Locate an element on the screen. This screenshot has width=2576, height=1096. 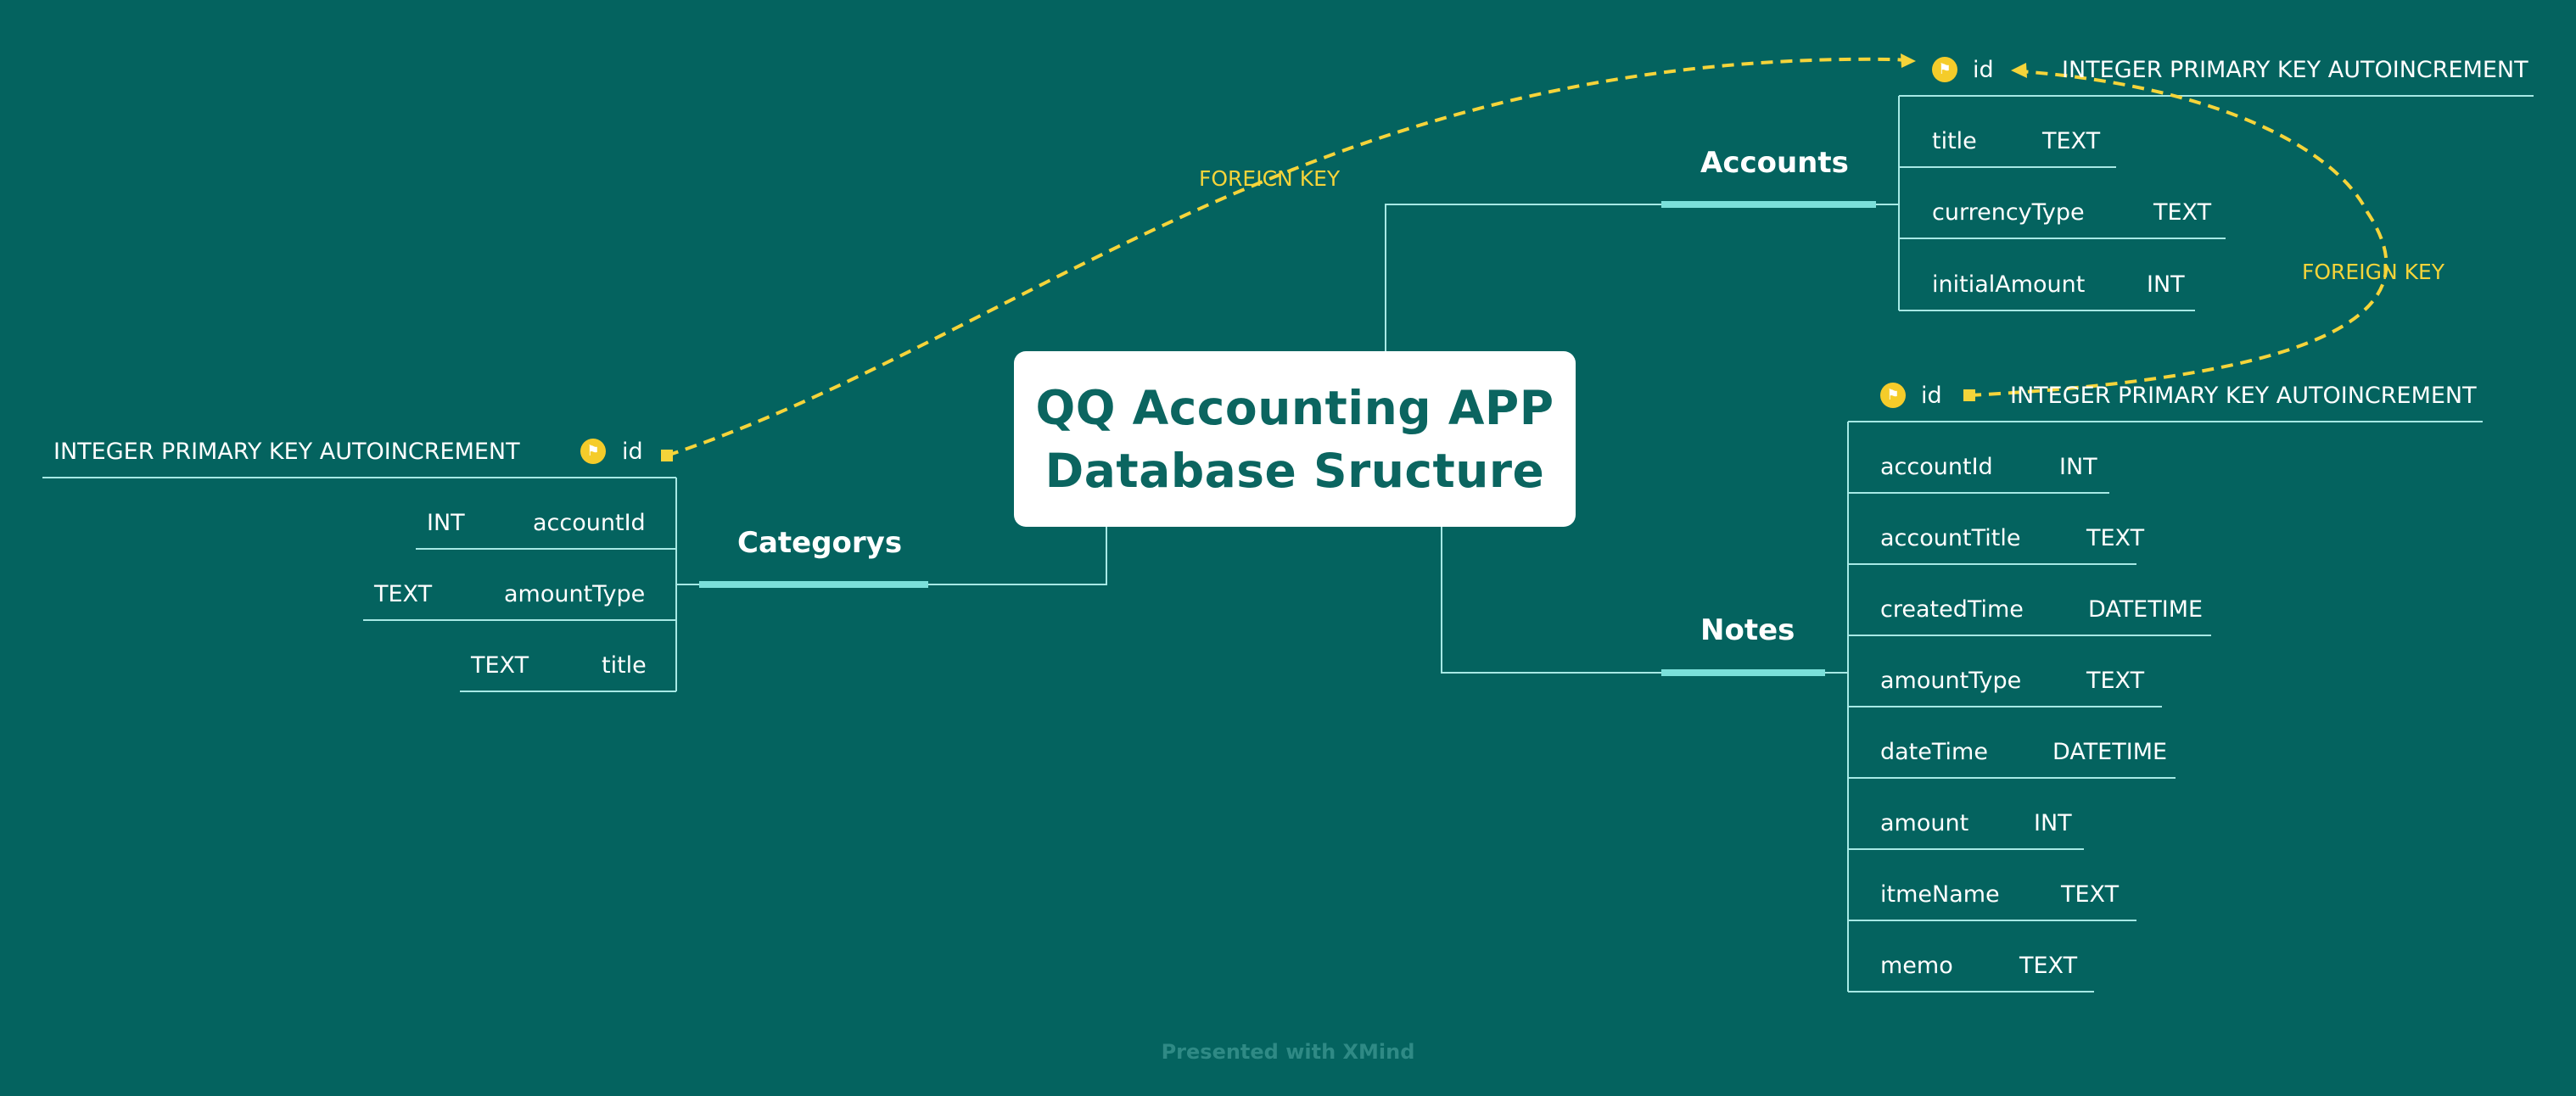
connector-accounts is located at coordinates (1523, 277).